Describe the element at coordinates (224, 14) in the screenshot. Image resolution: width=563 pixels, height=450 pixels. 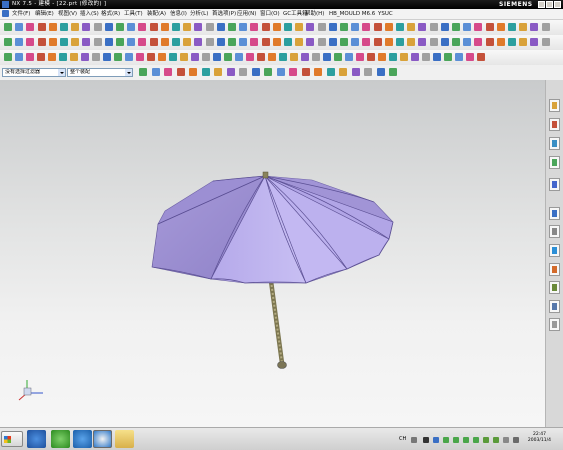
I see `menu-preferences: 首选项(P)` at that location.